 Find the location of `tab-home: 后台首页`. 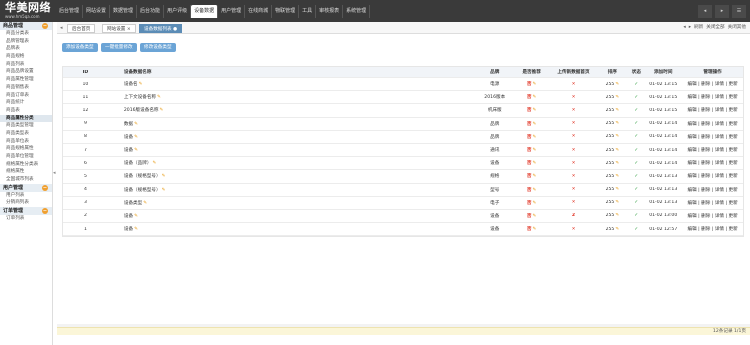

tab-home: 后台首页 is located at coordinates (81, 28).